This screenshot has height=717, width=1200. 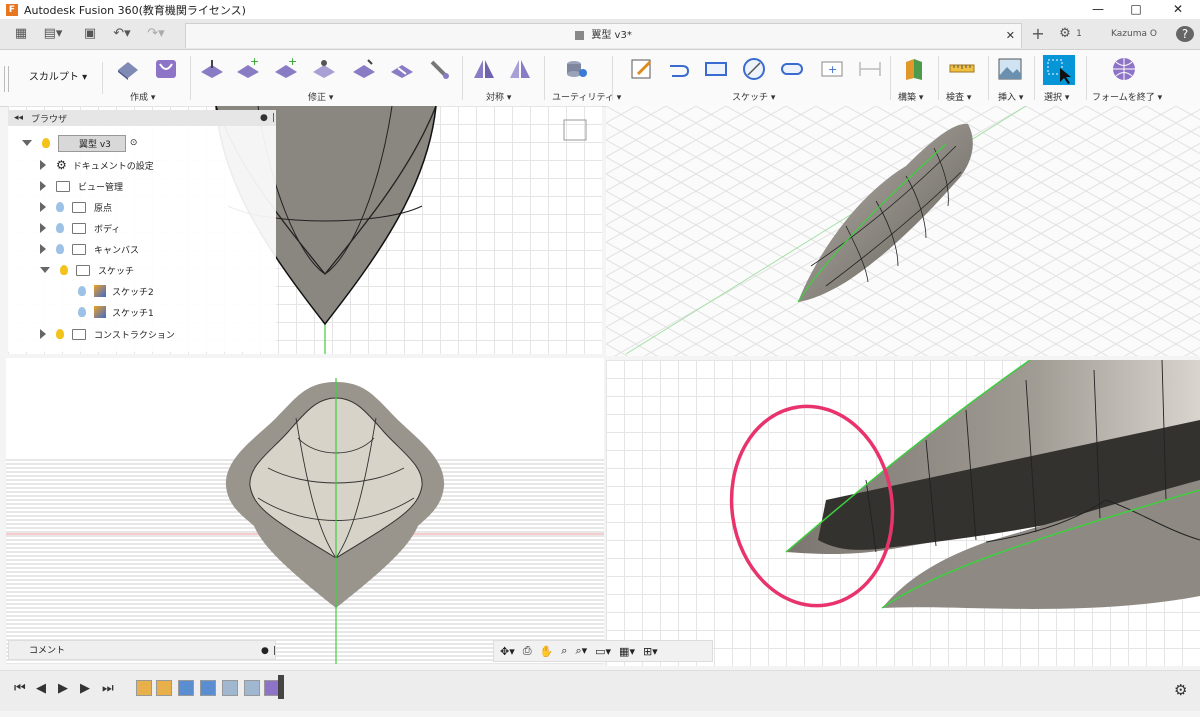 What do you see at coordinates (914, 69) in the screenshot?
I see `offset-plane-icon` at bounding box center [914, 69].